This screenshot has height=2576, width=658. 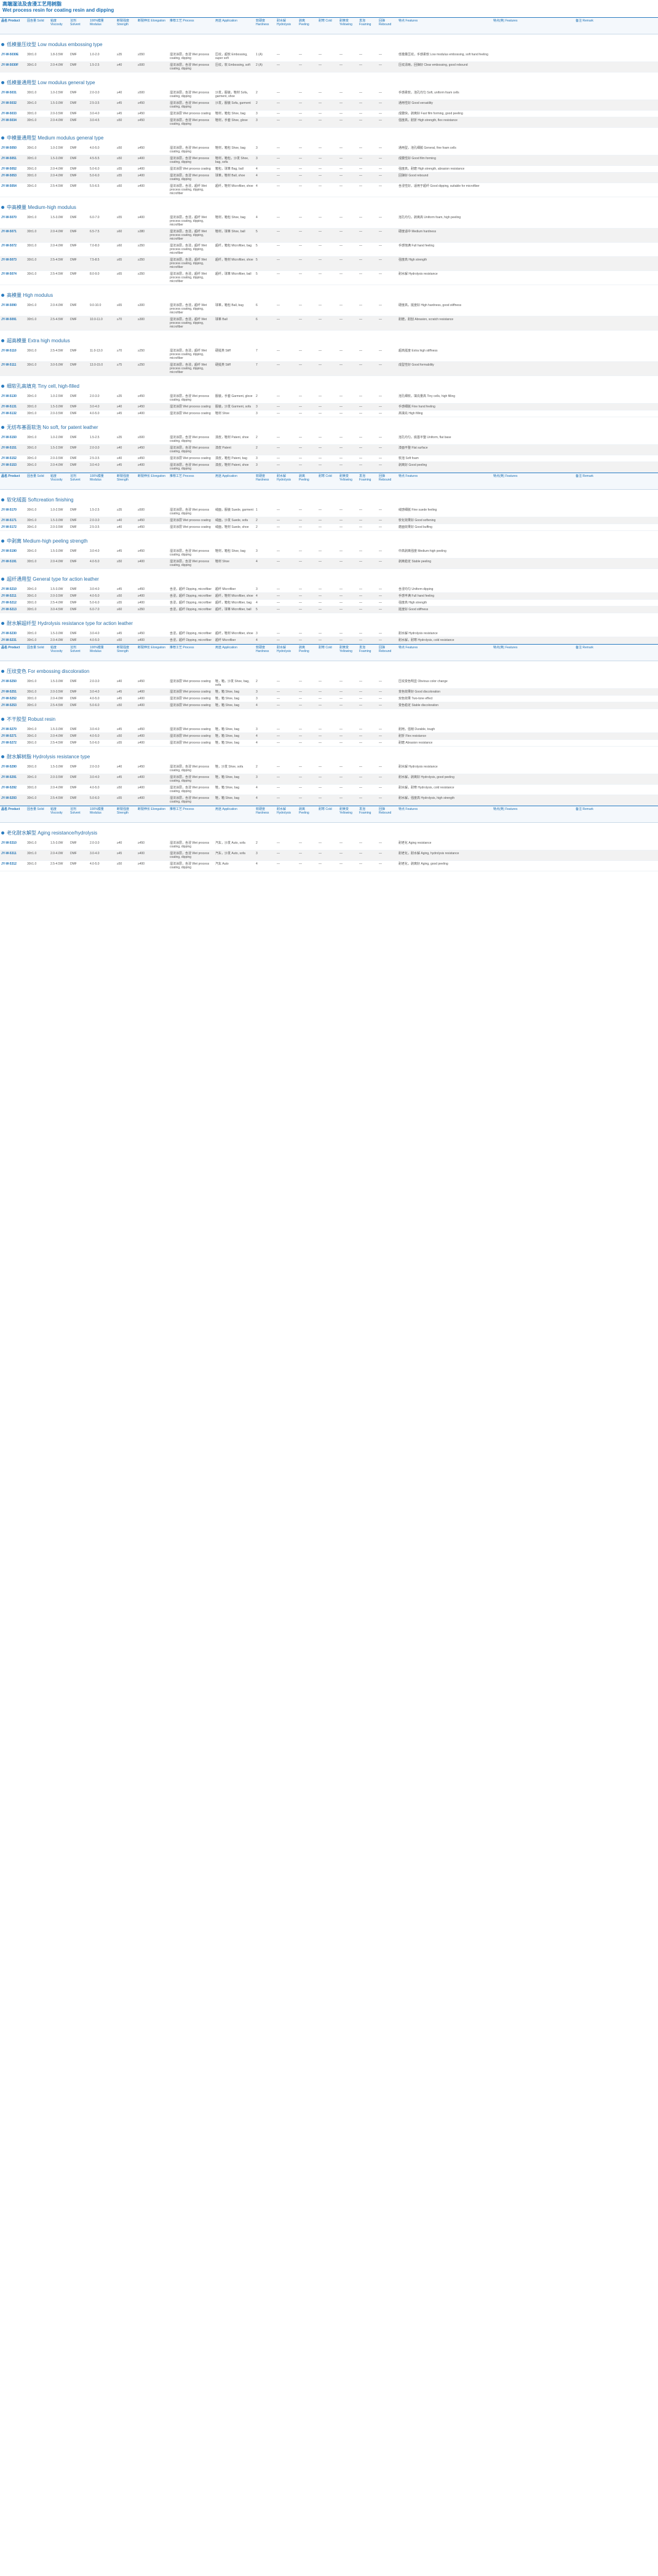 I want to click on table-cell: 4.0-5.0, so click(x=95, y=148).